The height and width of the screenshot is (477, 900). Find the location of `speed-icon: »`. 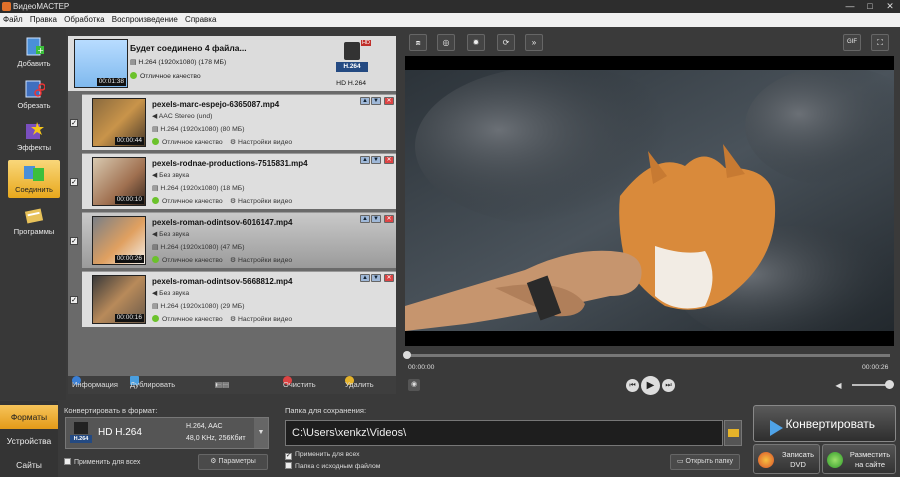

speed-icon: » is located at coordinates (534, 42).